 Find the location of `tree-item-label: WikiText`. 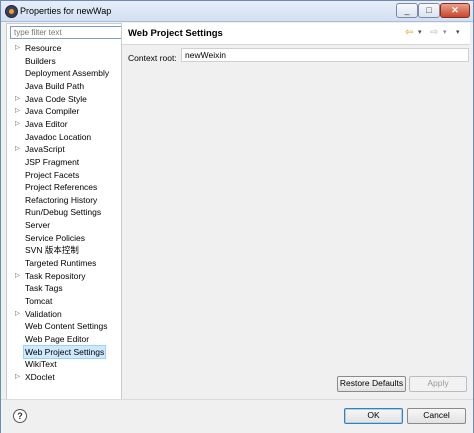

tree-item-label: WikiText is located at coordinates (41, 364).